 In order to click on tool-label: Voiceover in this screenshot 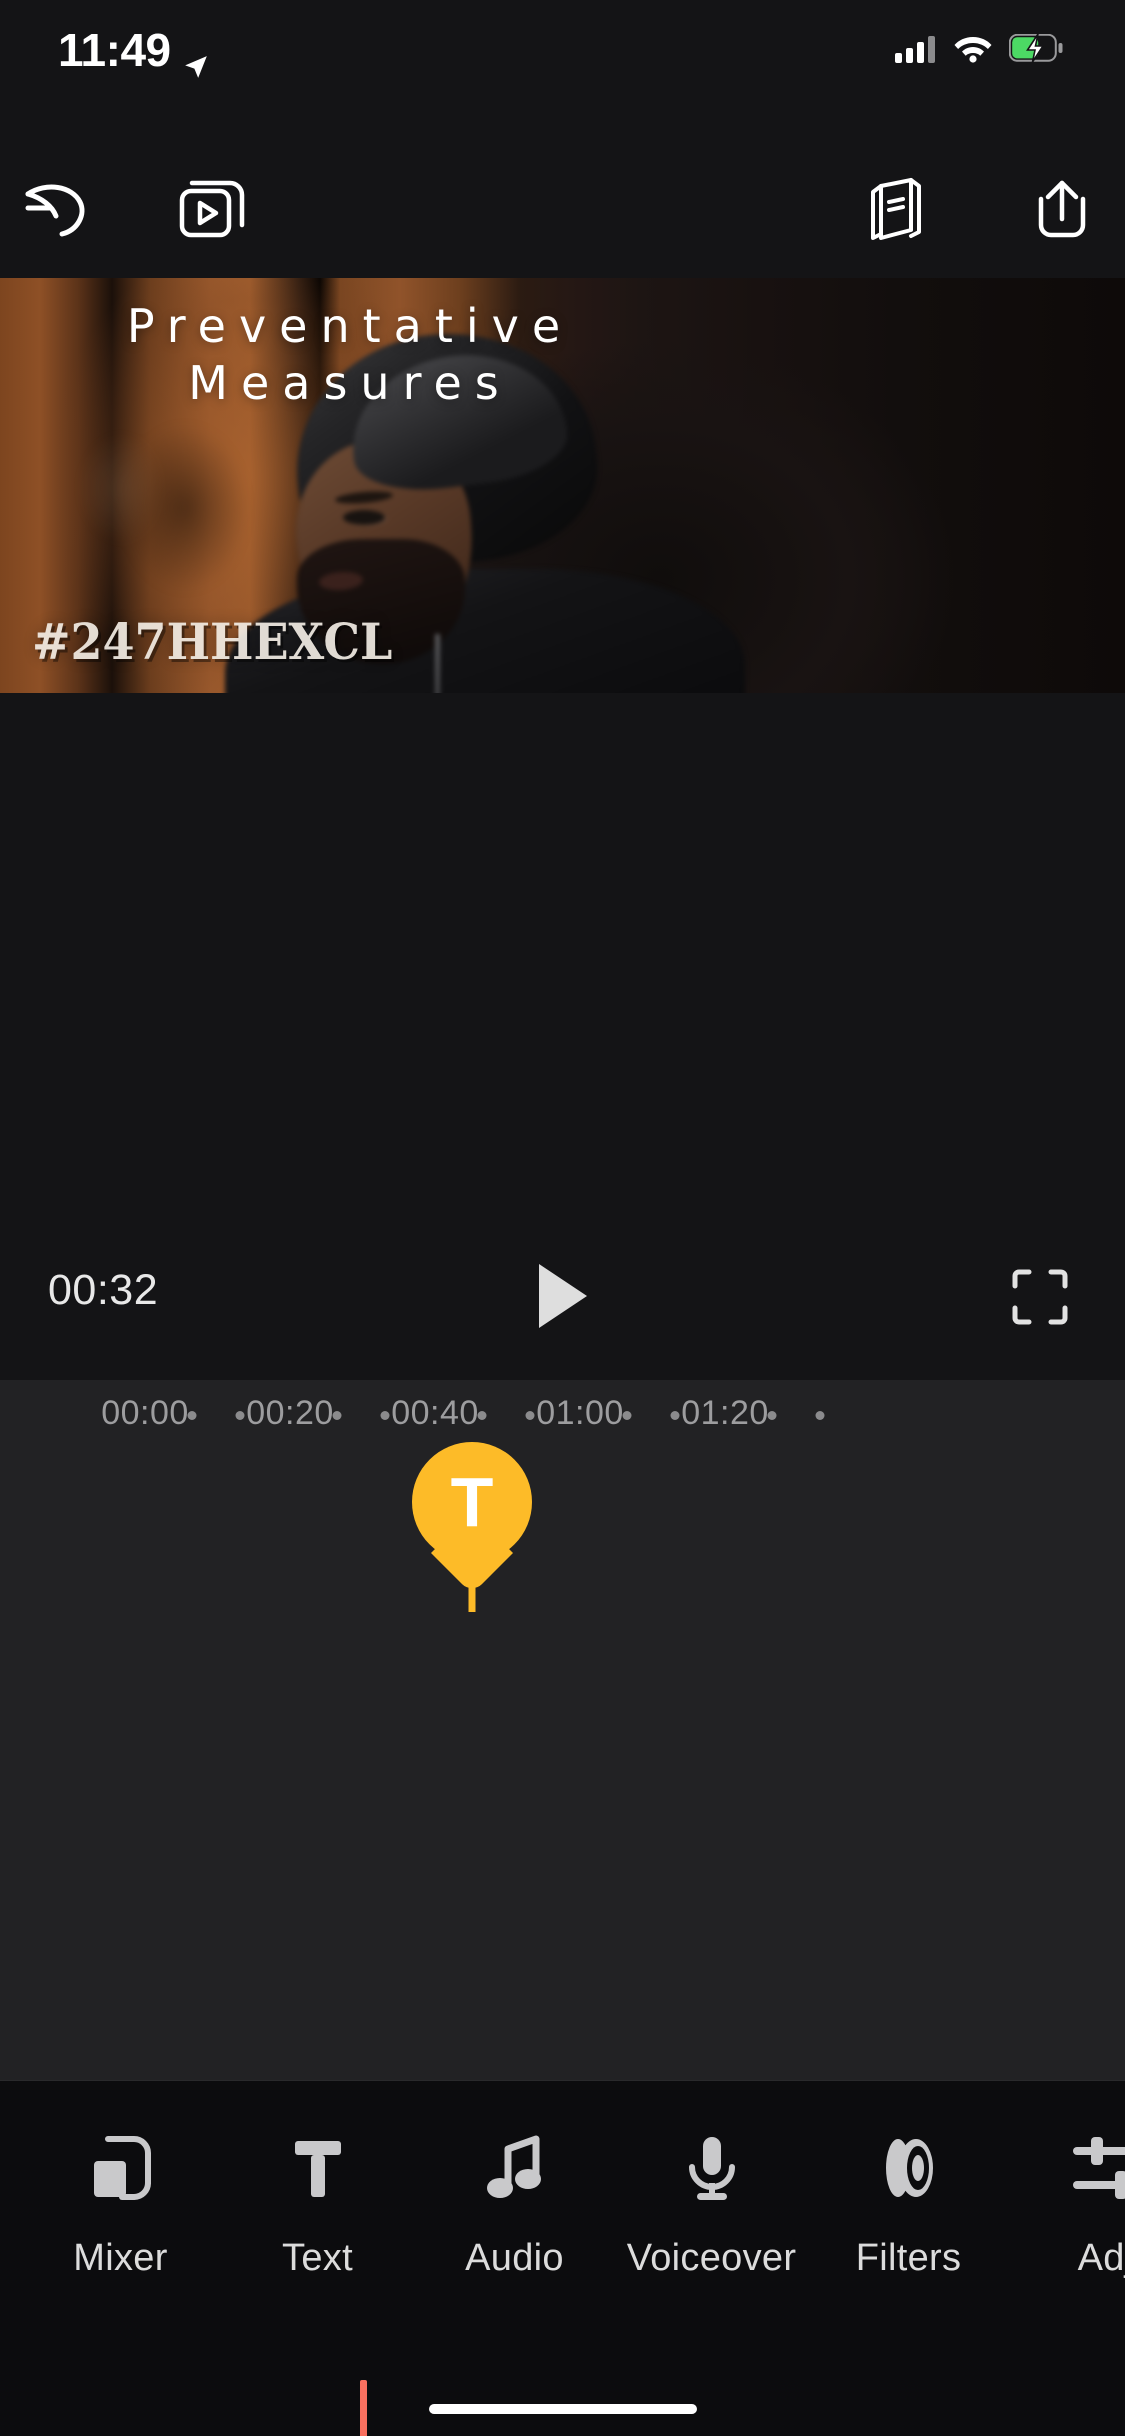, I will do `click(711, 2258)`.